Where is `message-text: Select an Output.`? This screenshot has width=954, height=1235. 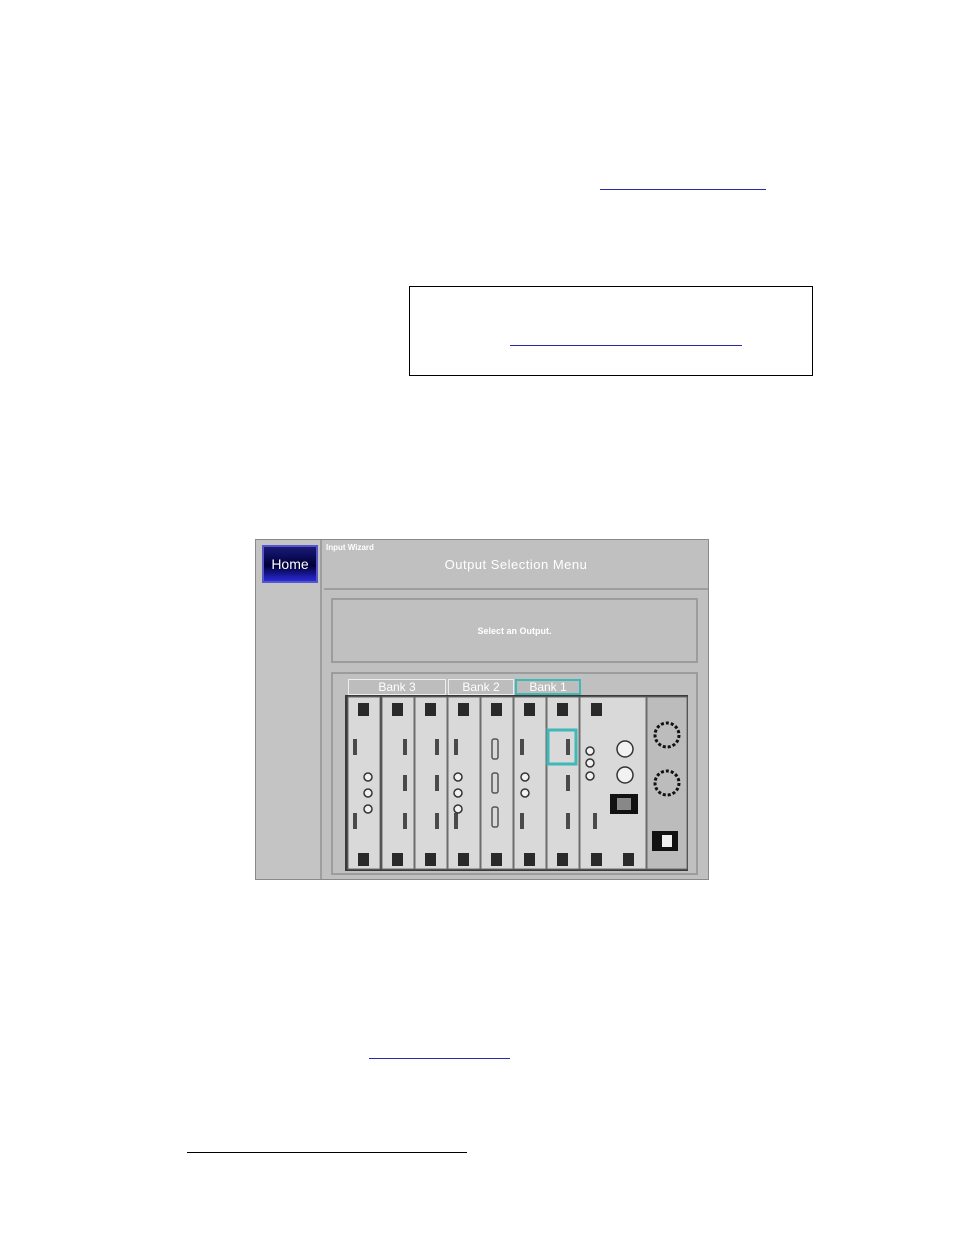
message-text: Select an Output. is located at coordinates (514, 630).